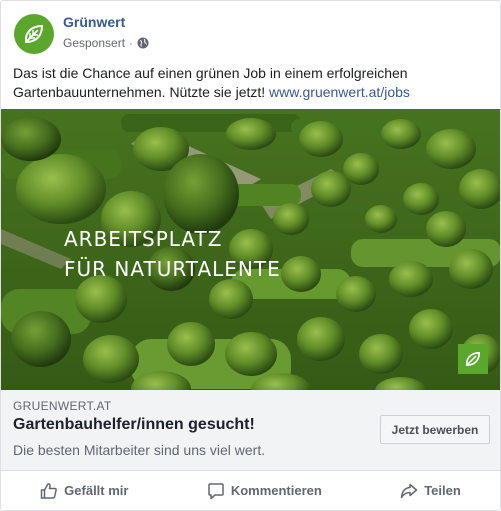  What do you see at coordinates (96, 490) in the screenshot?
I see `like-label: Gefällt mir` at bounding box center [96, 490].